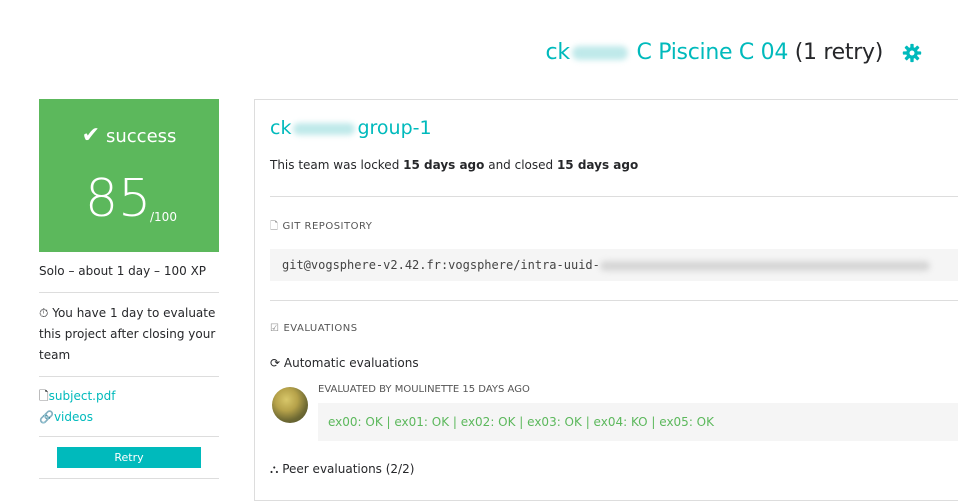  I want to click on subject-pdf-link: subject.pdf, so click(82, 396).